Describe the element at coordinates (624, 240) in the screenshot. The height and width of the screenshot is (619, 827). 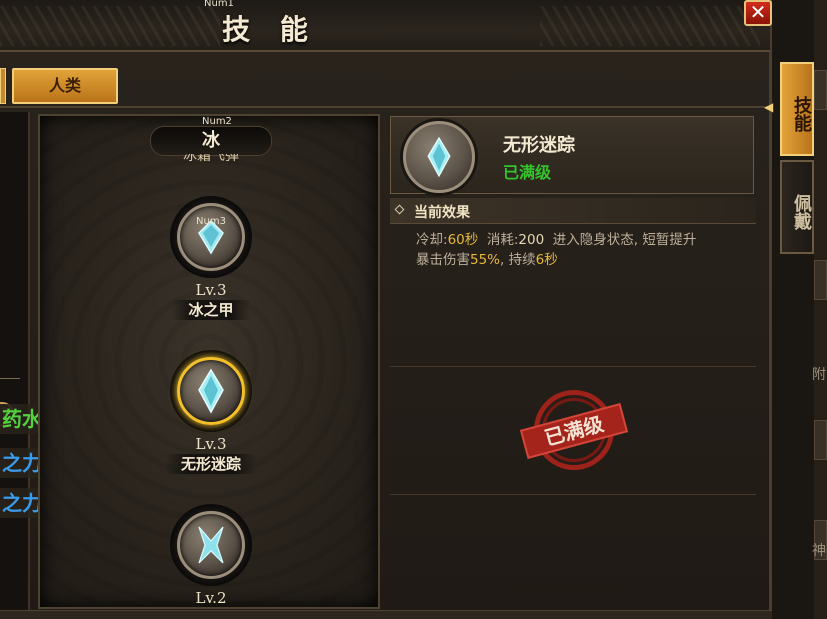
I see `effect-text: 进入隐身状态, 短暂提升` at that location.